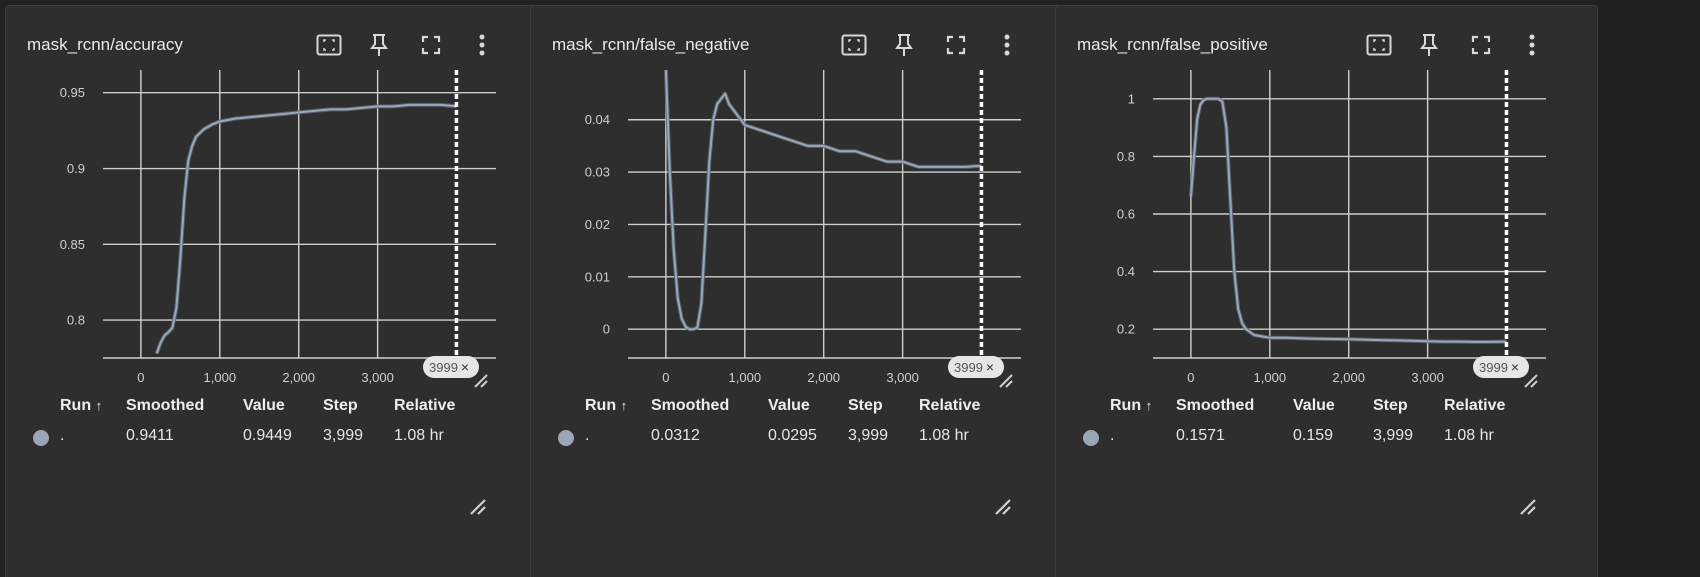  Describe the element at coordinates (792, 435) in the screenshot. I see `raw-value: 0.0295` at that location.